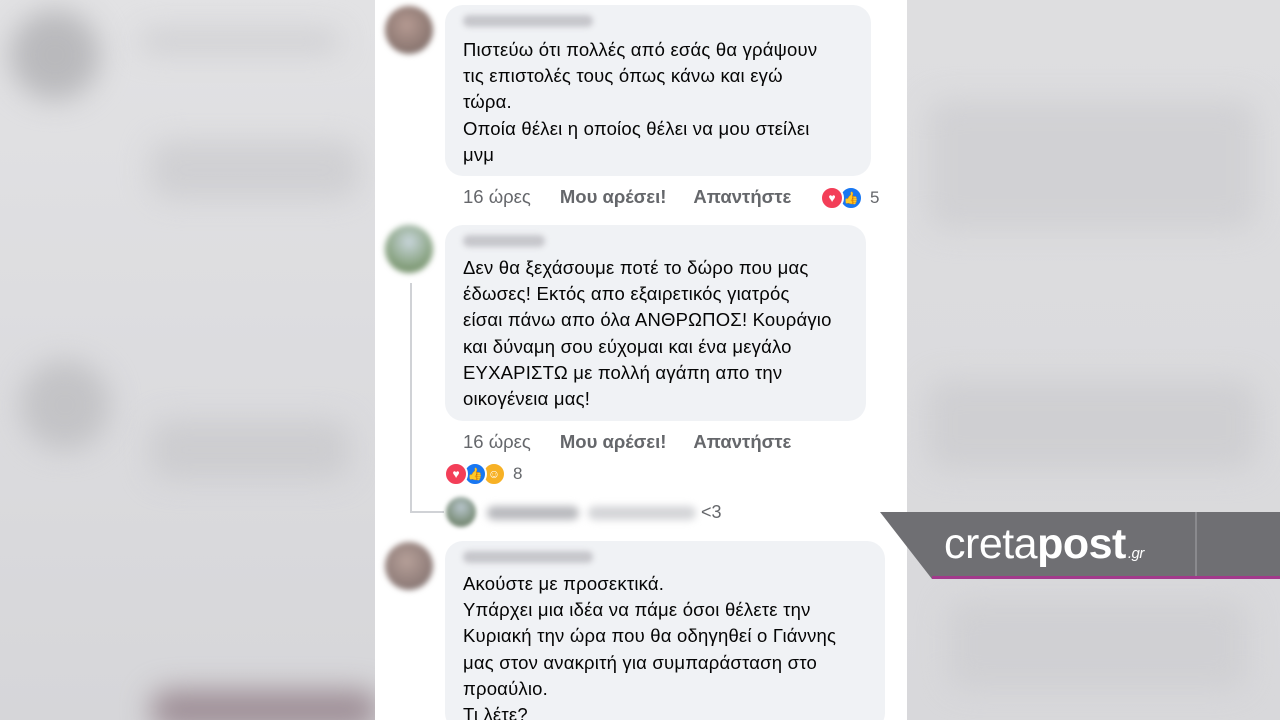 This screenshot has width=1280, height=720. I want to click on reply-avatar, so click(461, 512).